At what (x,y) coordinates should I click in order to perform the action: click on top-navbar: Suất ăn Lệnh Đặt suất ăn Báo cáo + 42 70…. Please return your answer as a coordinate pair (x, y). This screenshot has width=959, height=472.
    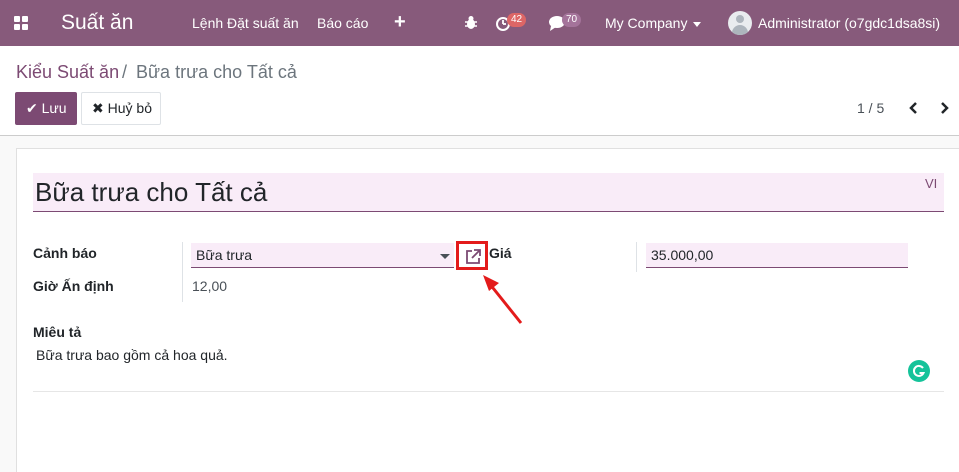
    Looking at the image, I should click on (479, 23).